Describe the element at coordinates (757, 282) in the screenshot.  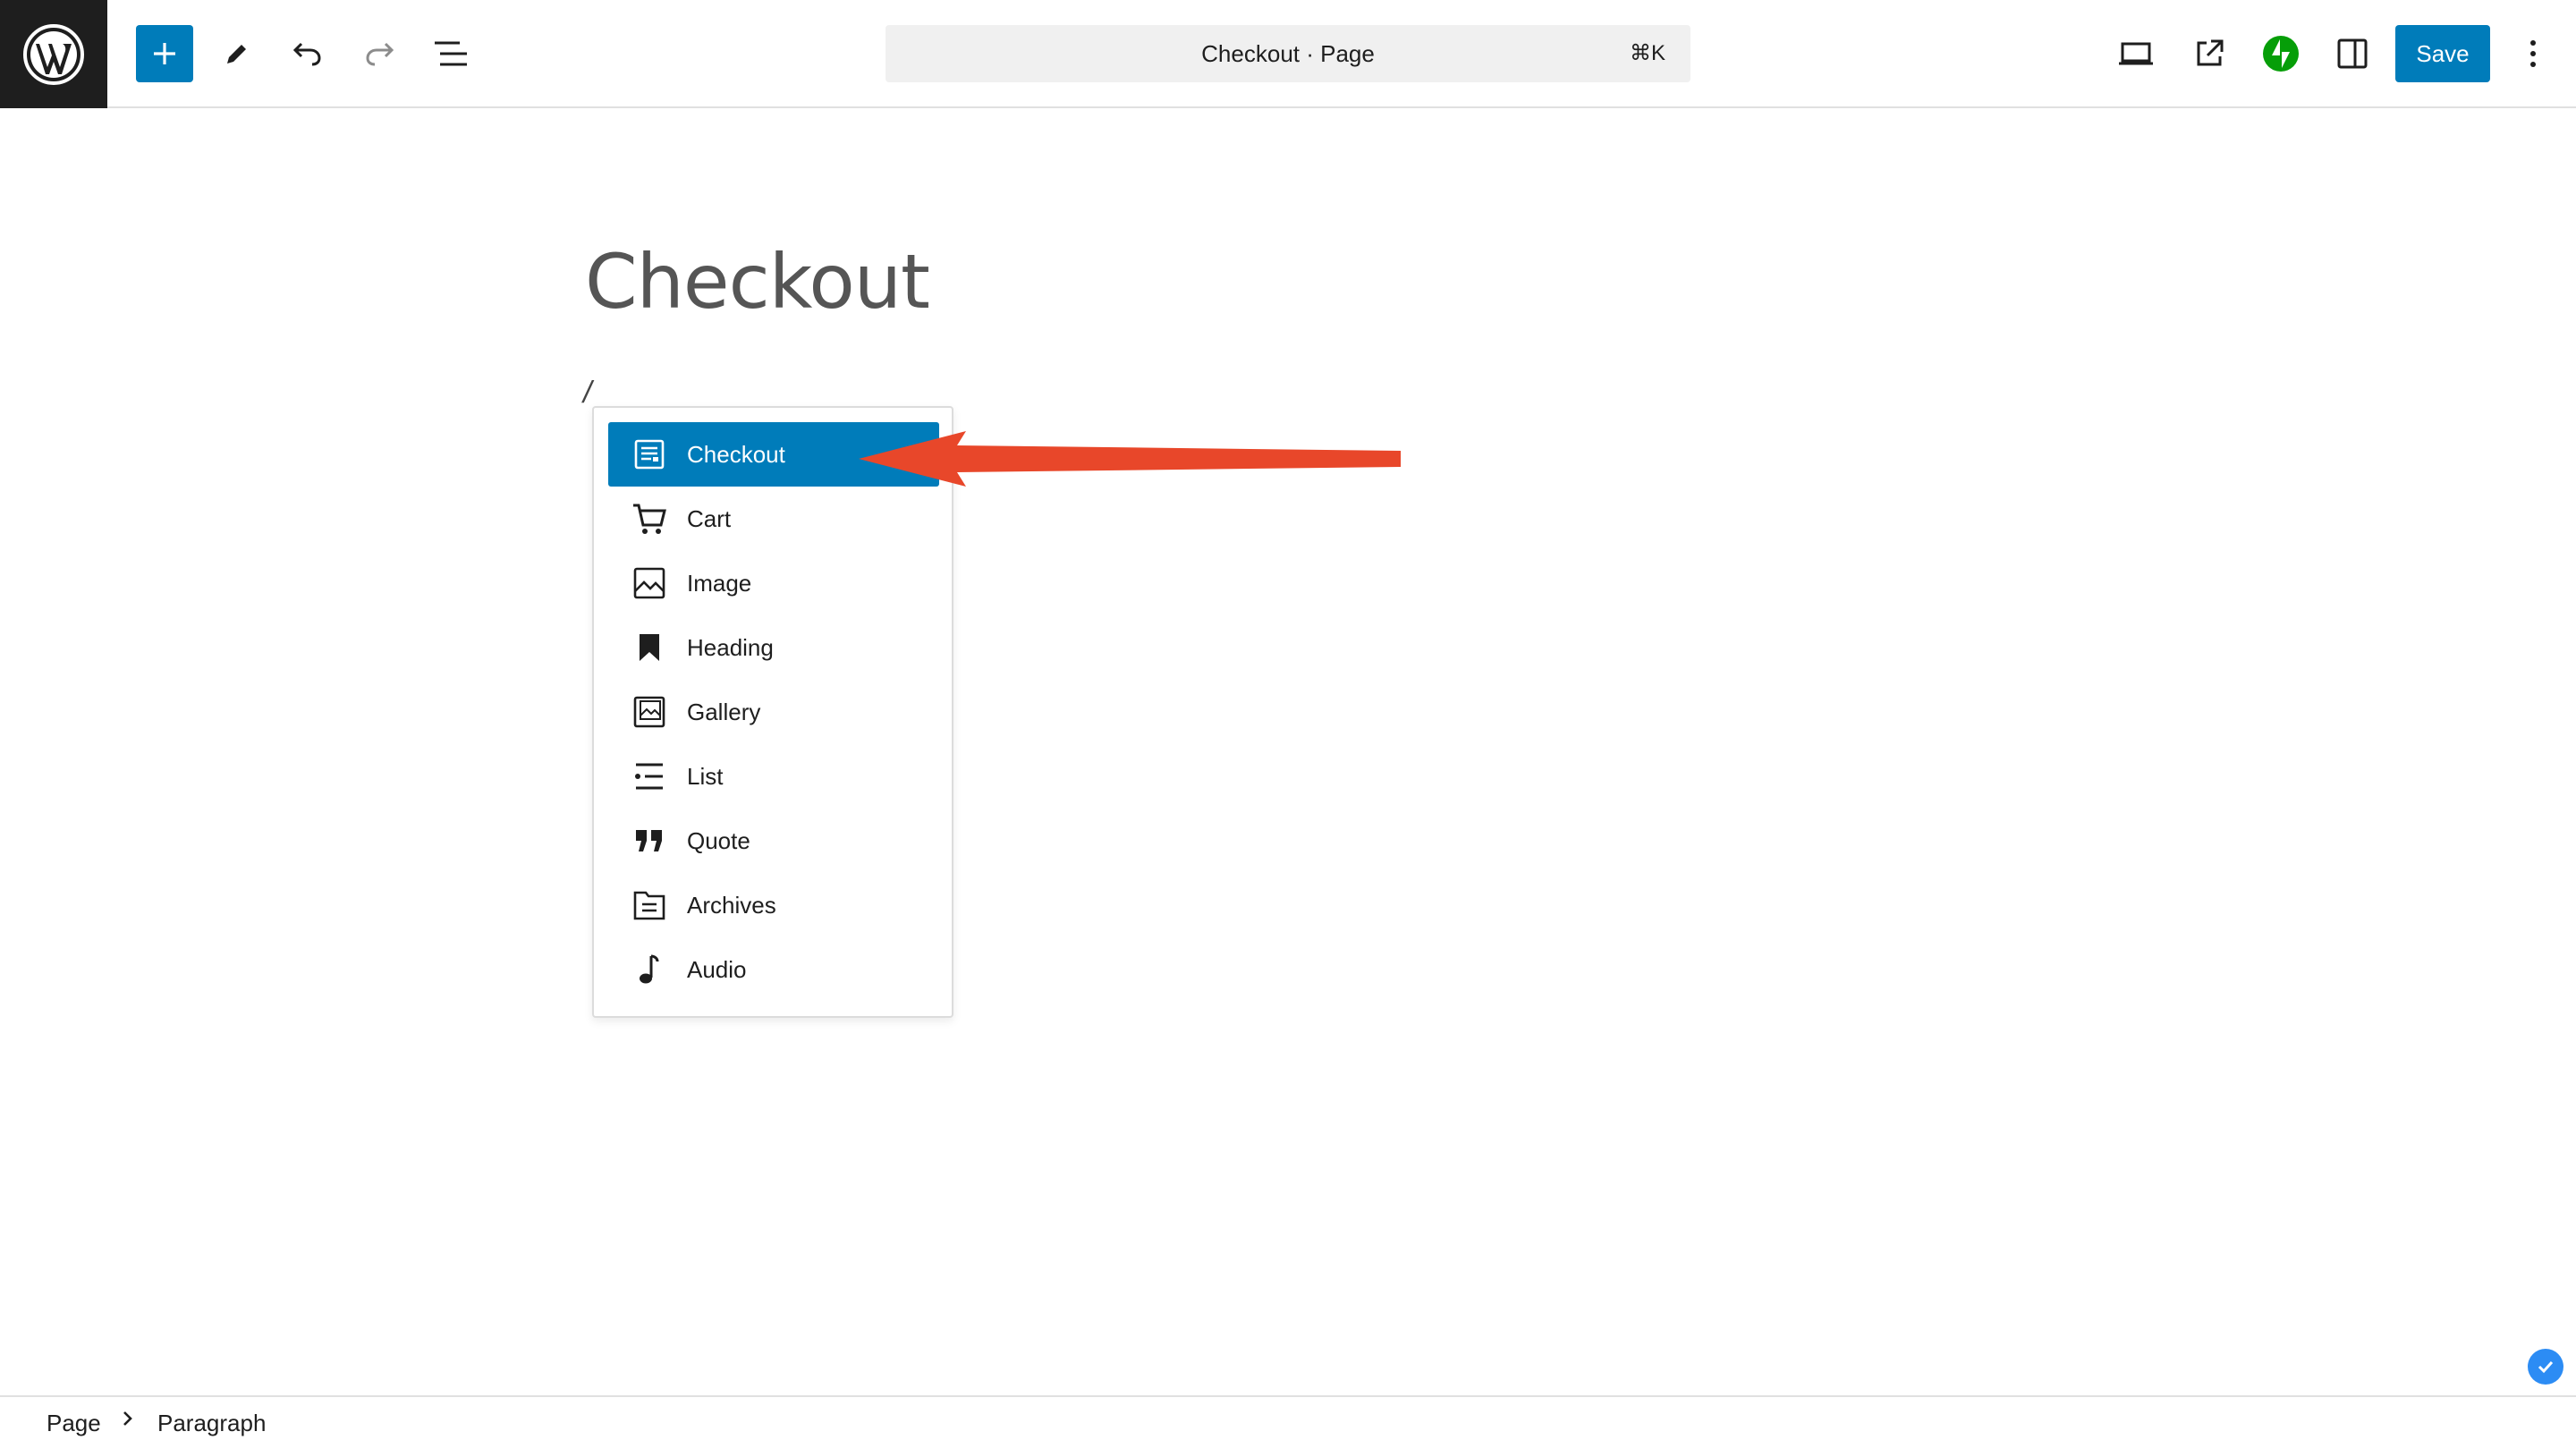
I see `page-title: Checkout` at that location.